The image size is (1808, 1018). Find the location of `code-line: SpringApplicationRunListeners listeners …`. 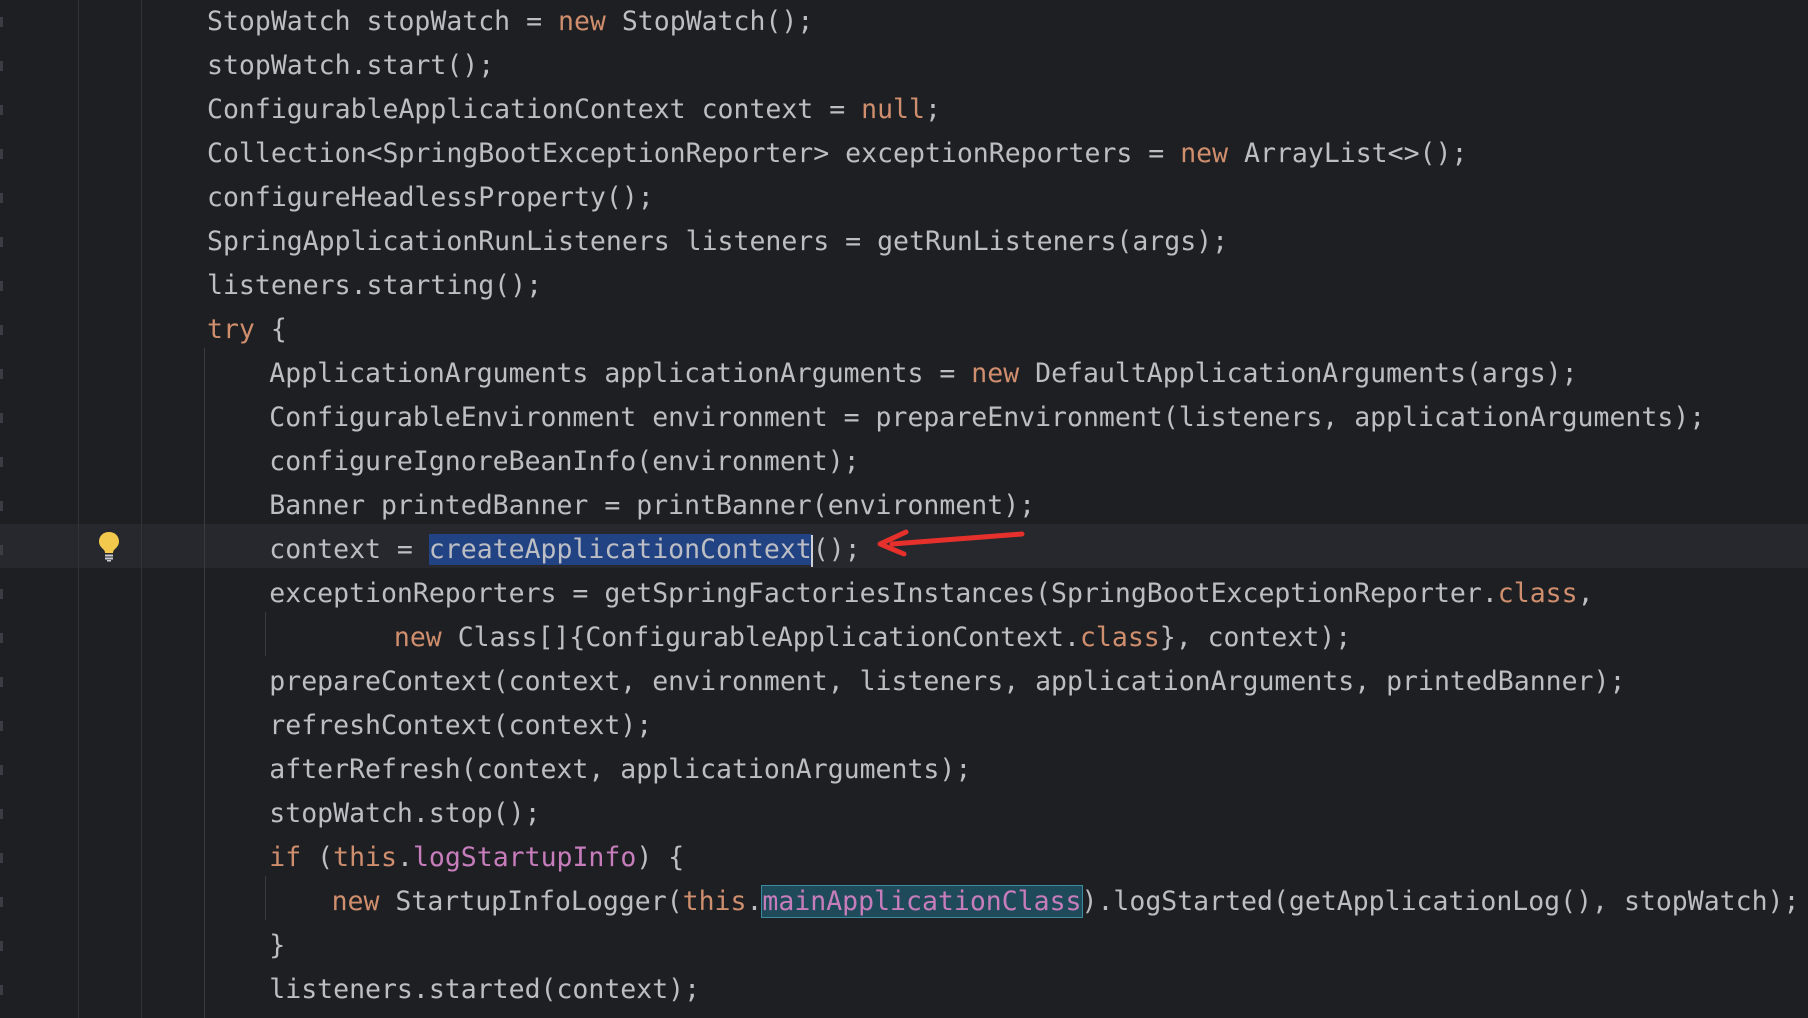

code-line: SpringApplicationRunListeners listeners … is located at coordinates (717, 242).